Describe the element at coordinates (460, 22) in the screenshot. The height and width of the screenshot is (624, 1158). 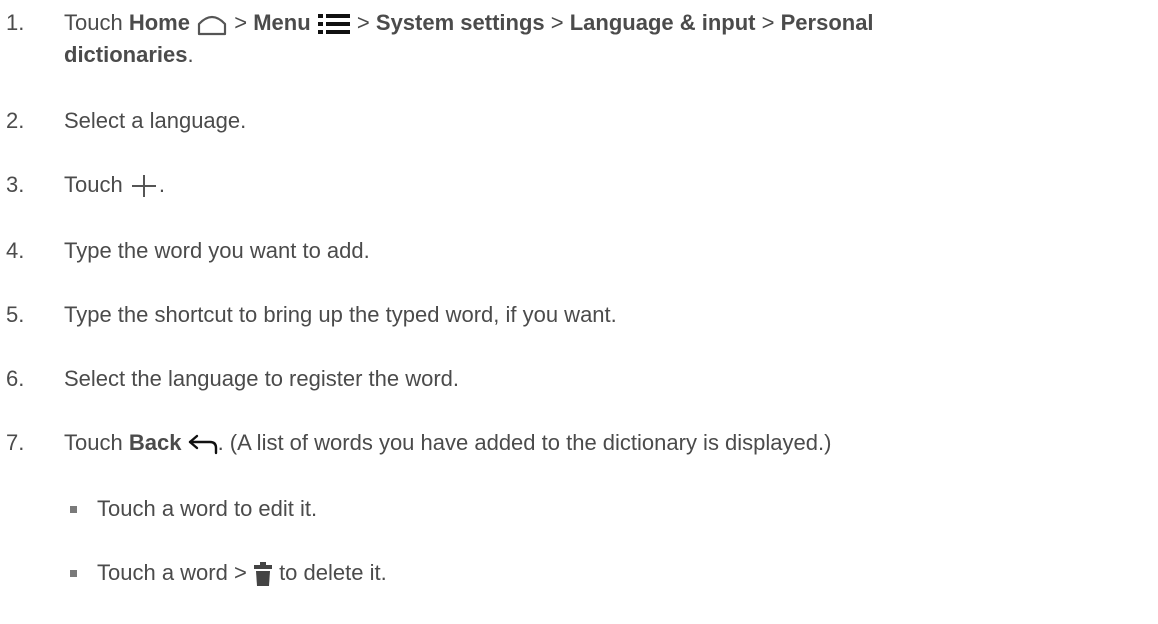
I see `system-settings-label: System settings` at that location.